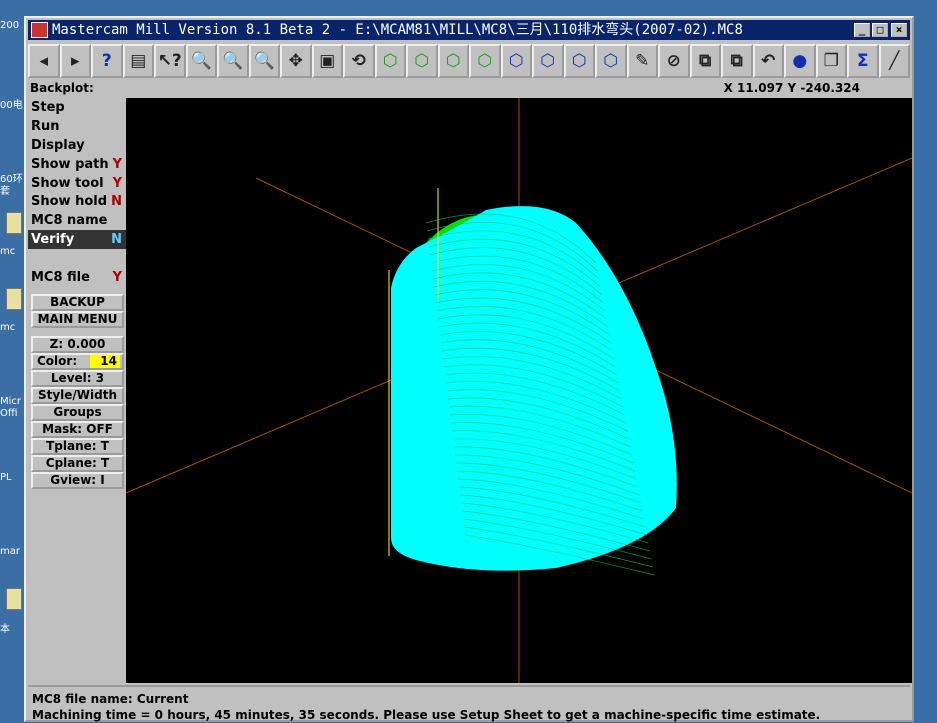 The width and height of the screenshot is (937, 723). What do you see at coordinates (77, 277) in the screenshot?
I see `menu-item-mc8-file: MC8 file Y` at bounding box center [77, 277].